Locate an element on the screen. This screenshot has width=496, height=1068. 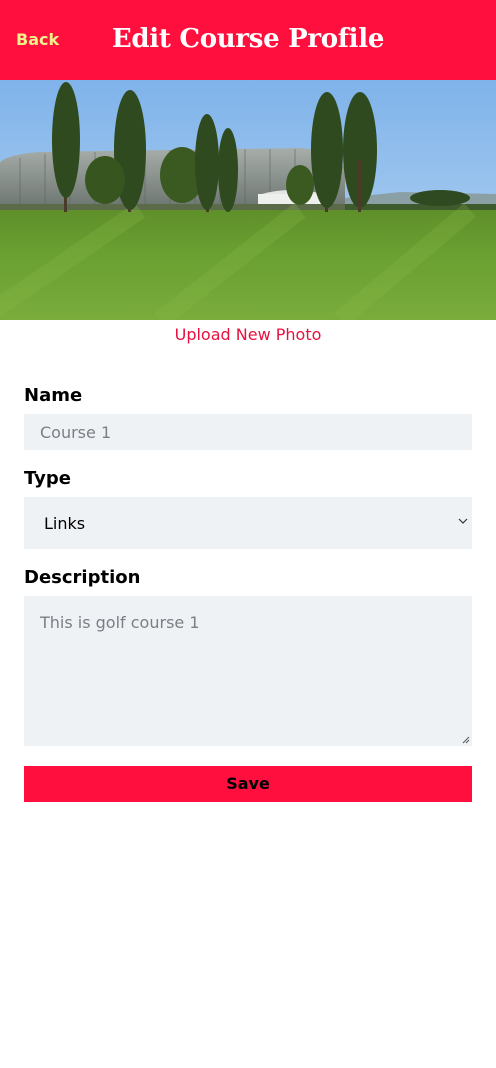
upload-photo-link: Upload New Photo is located at coordinates (248, 334).